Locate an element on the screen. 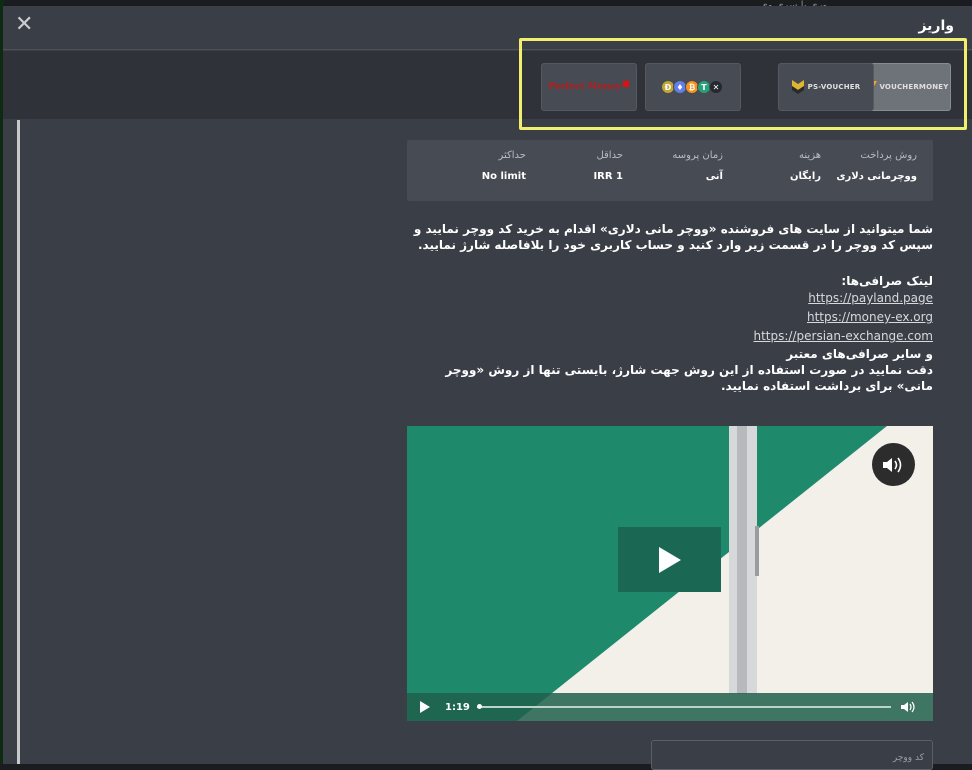 Image resolution: width=972 pixels, height=770 pixels. unmute-button is located at coordinates (893, 464).